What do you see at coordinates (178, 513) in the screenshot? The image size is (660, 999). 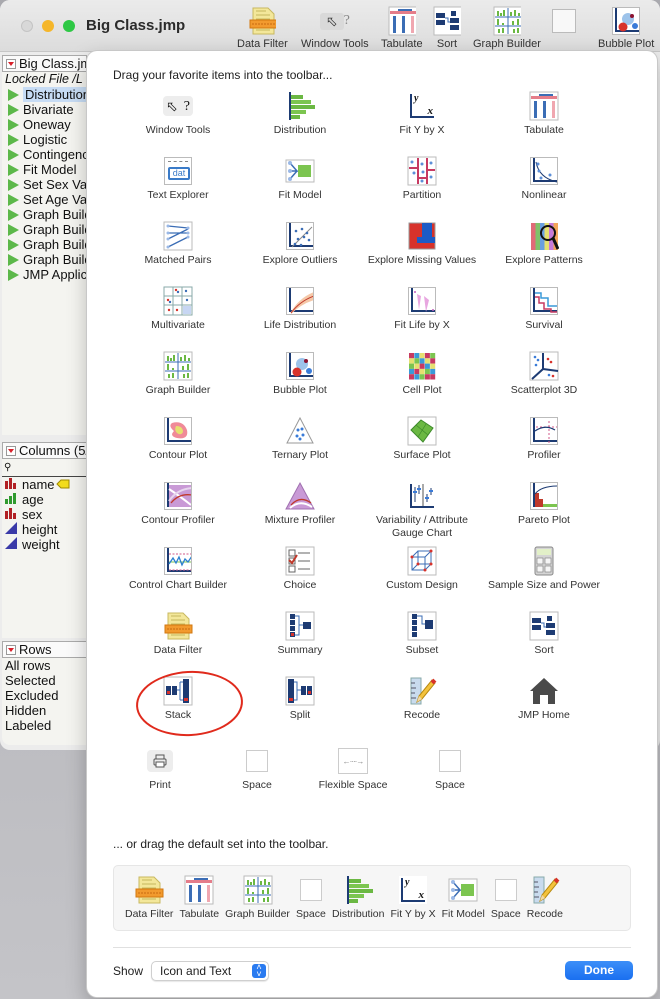 I see `toolbar-item-contour-profiler: Contour Profiler` at bounding box center [178, 513].